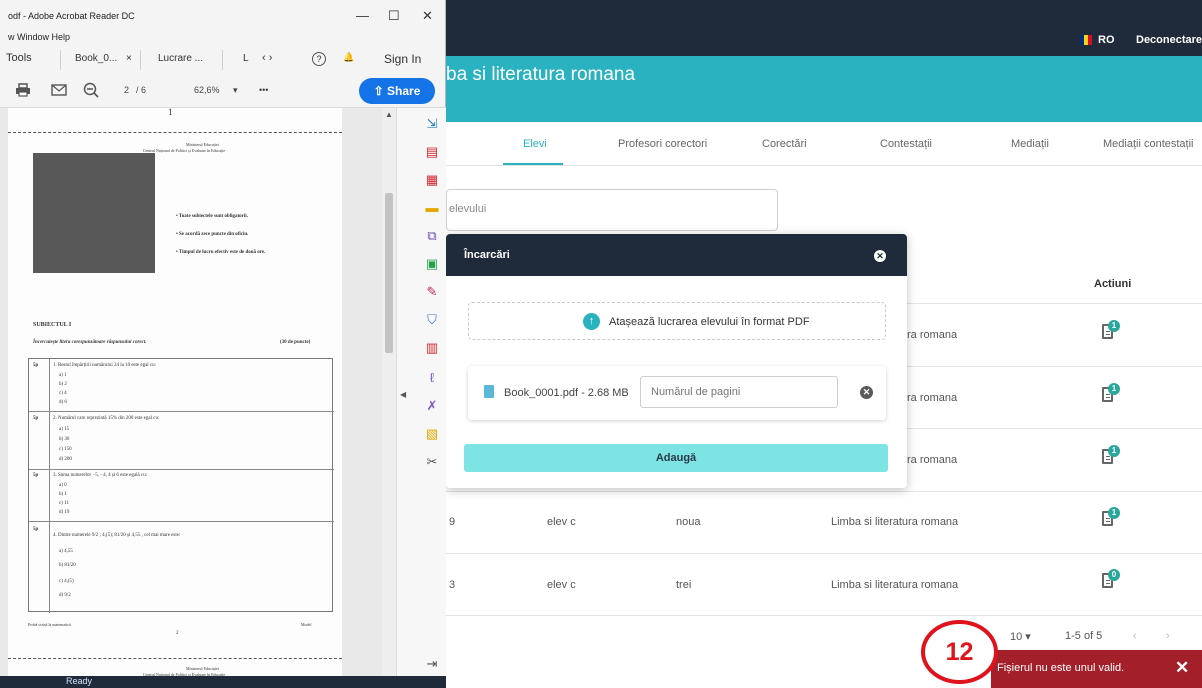  Describe the element at coordinates (402, 59) in the screenshot. I see `sign-in-button: Sign In` at that location.